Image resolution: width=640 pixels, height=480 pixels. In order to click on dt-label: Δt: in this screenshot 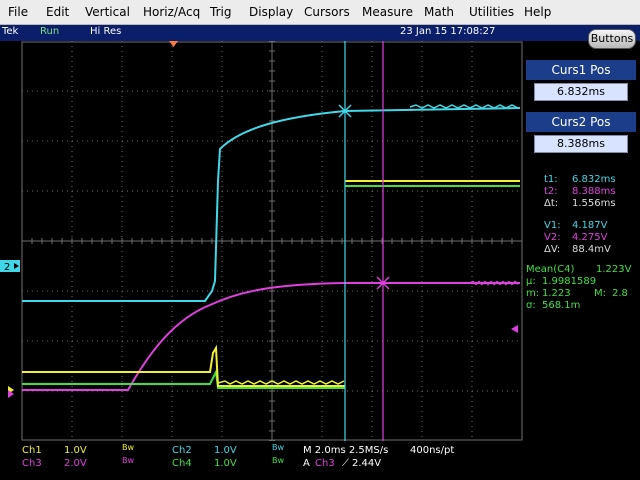, I will do `click(551, 203)`.